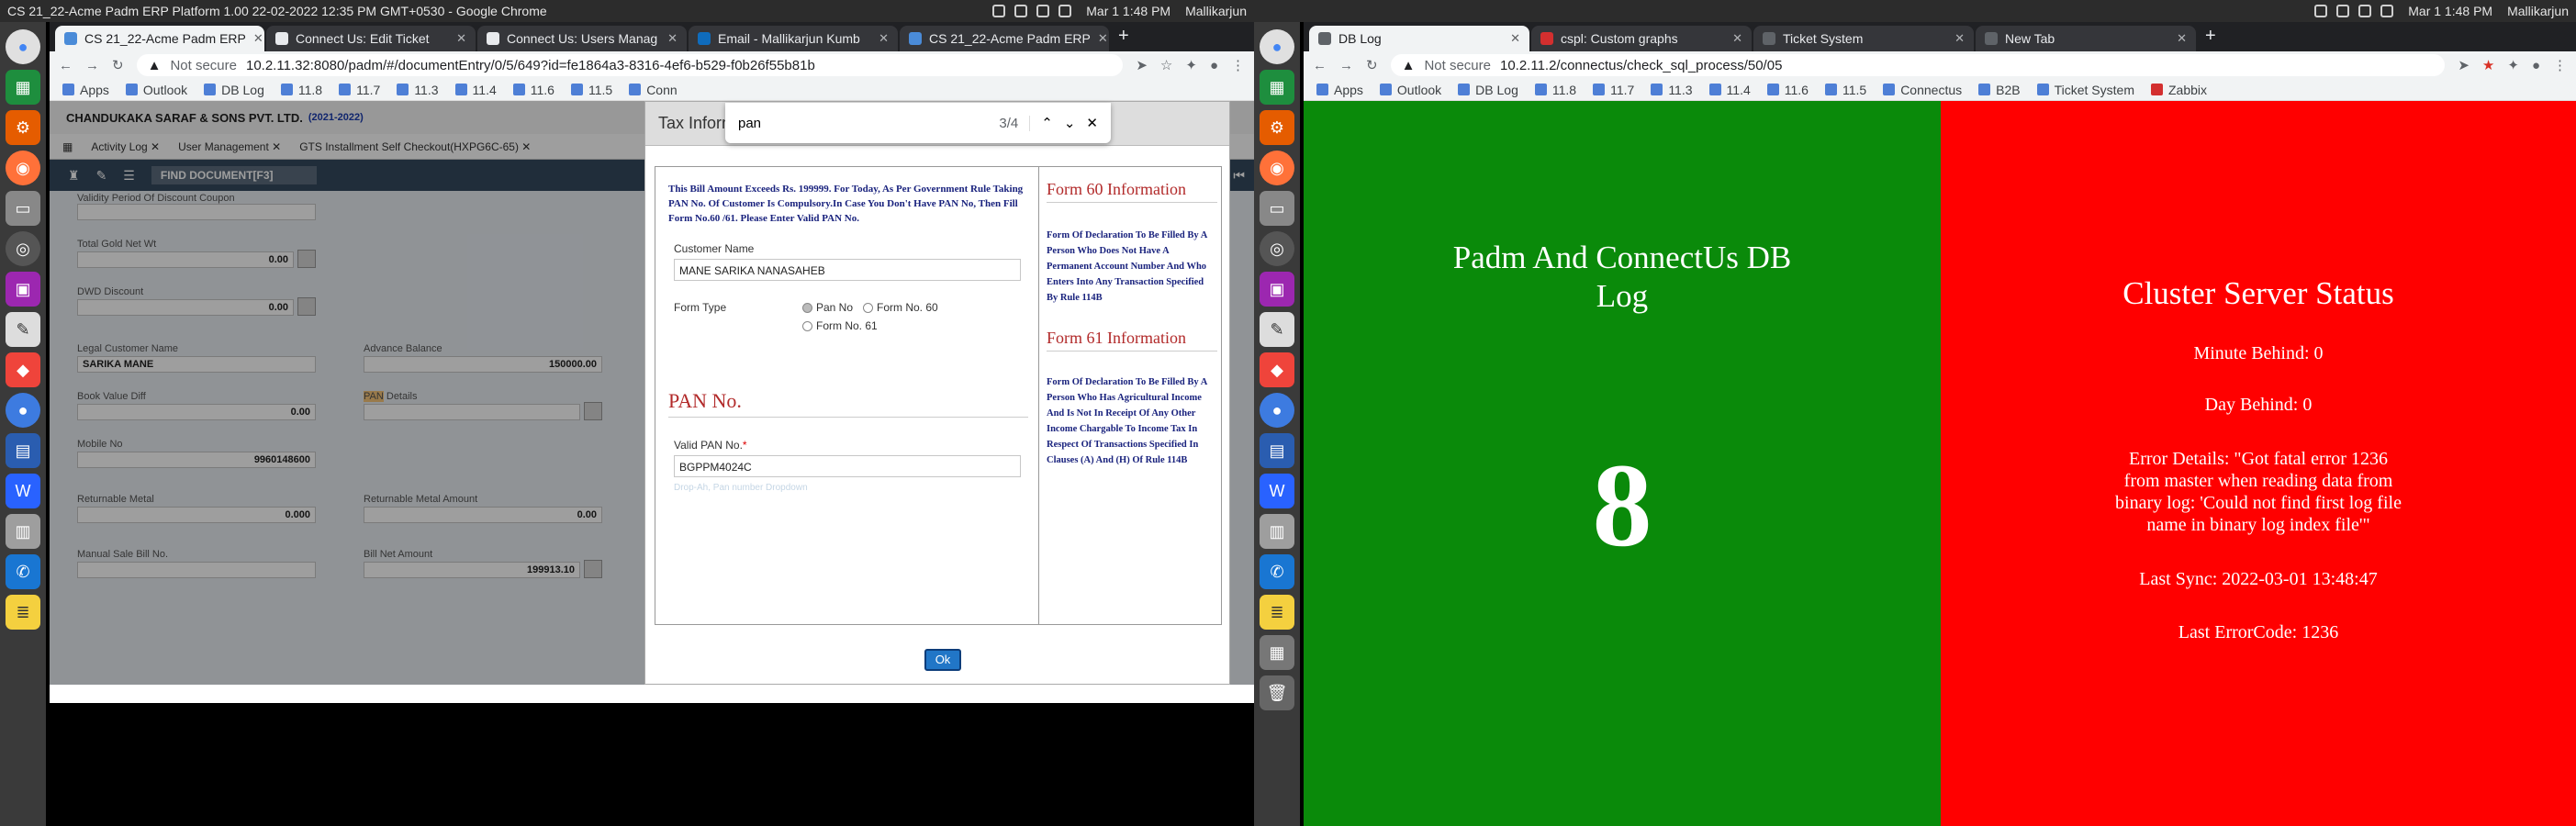 Image resolution: width=2576 pixels, height=826 pixels. Describe the element at coordinates (582, 39) in the screenshot. I see `tab-users: Connect Us: Users Manag ✕` at that location.